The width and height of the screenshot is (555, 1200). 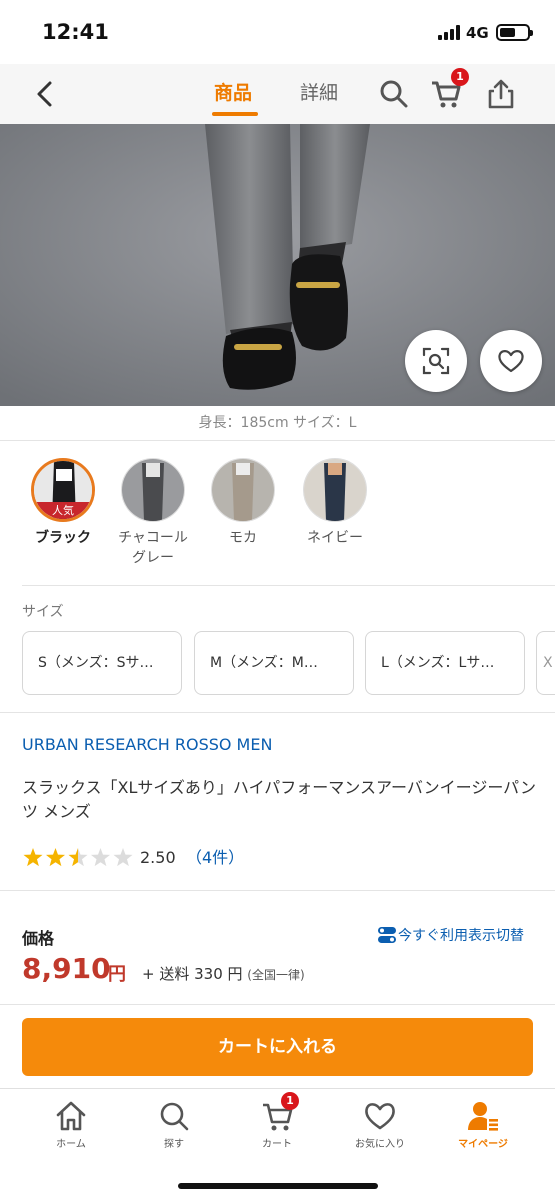 I want to click on color-swatch-black: 人気 ブラック, so click(x=63, y=503).